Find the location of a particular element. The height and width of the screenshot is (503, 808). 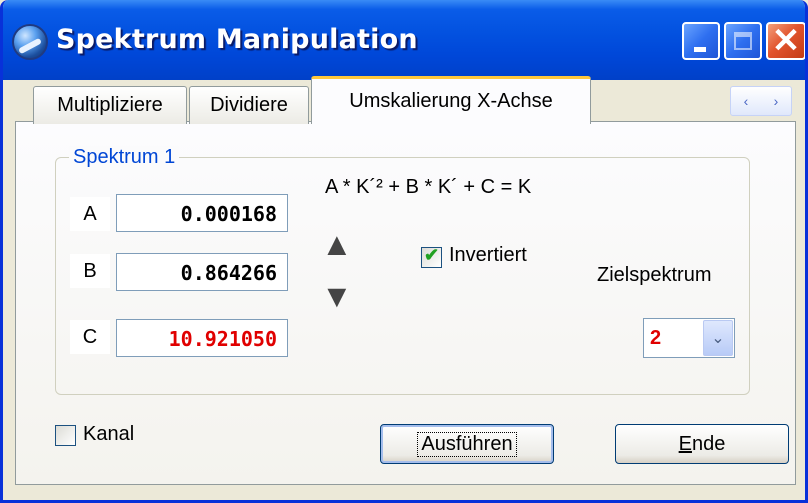

minimize-button is located at coordinates (701, 41).